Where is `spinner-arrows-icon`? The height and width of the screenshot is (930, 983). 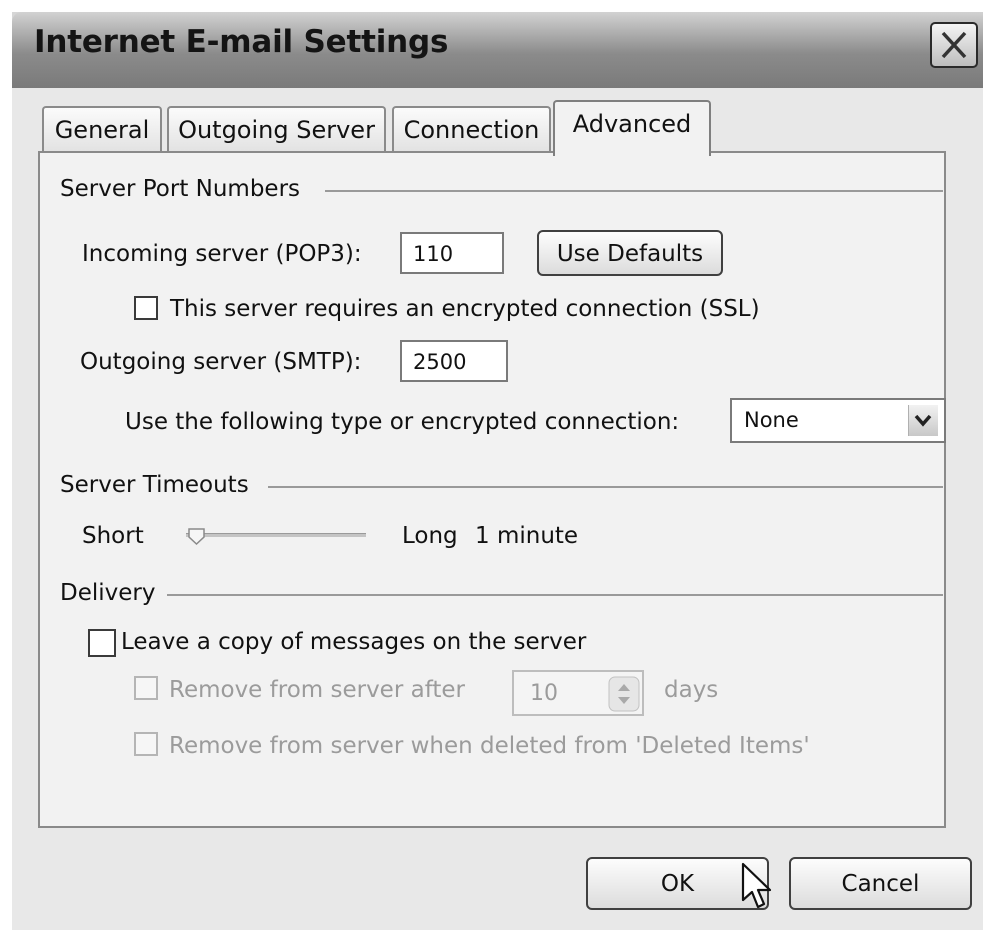
spinner-arrows-icon is located at coordinates (624, 694).